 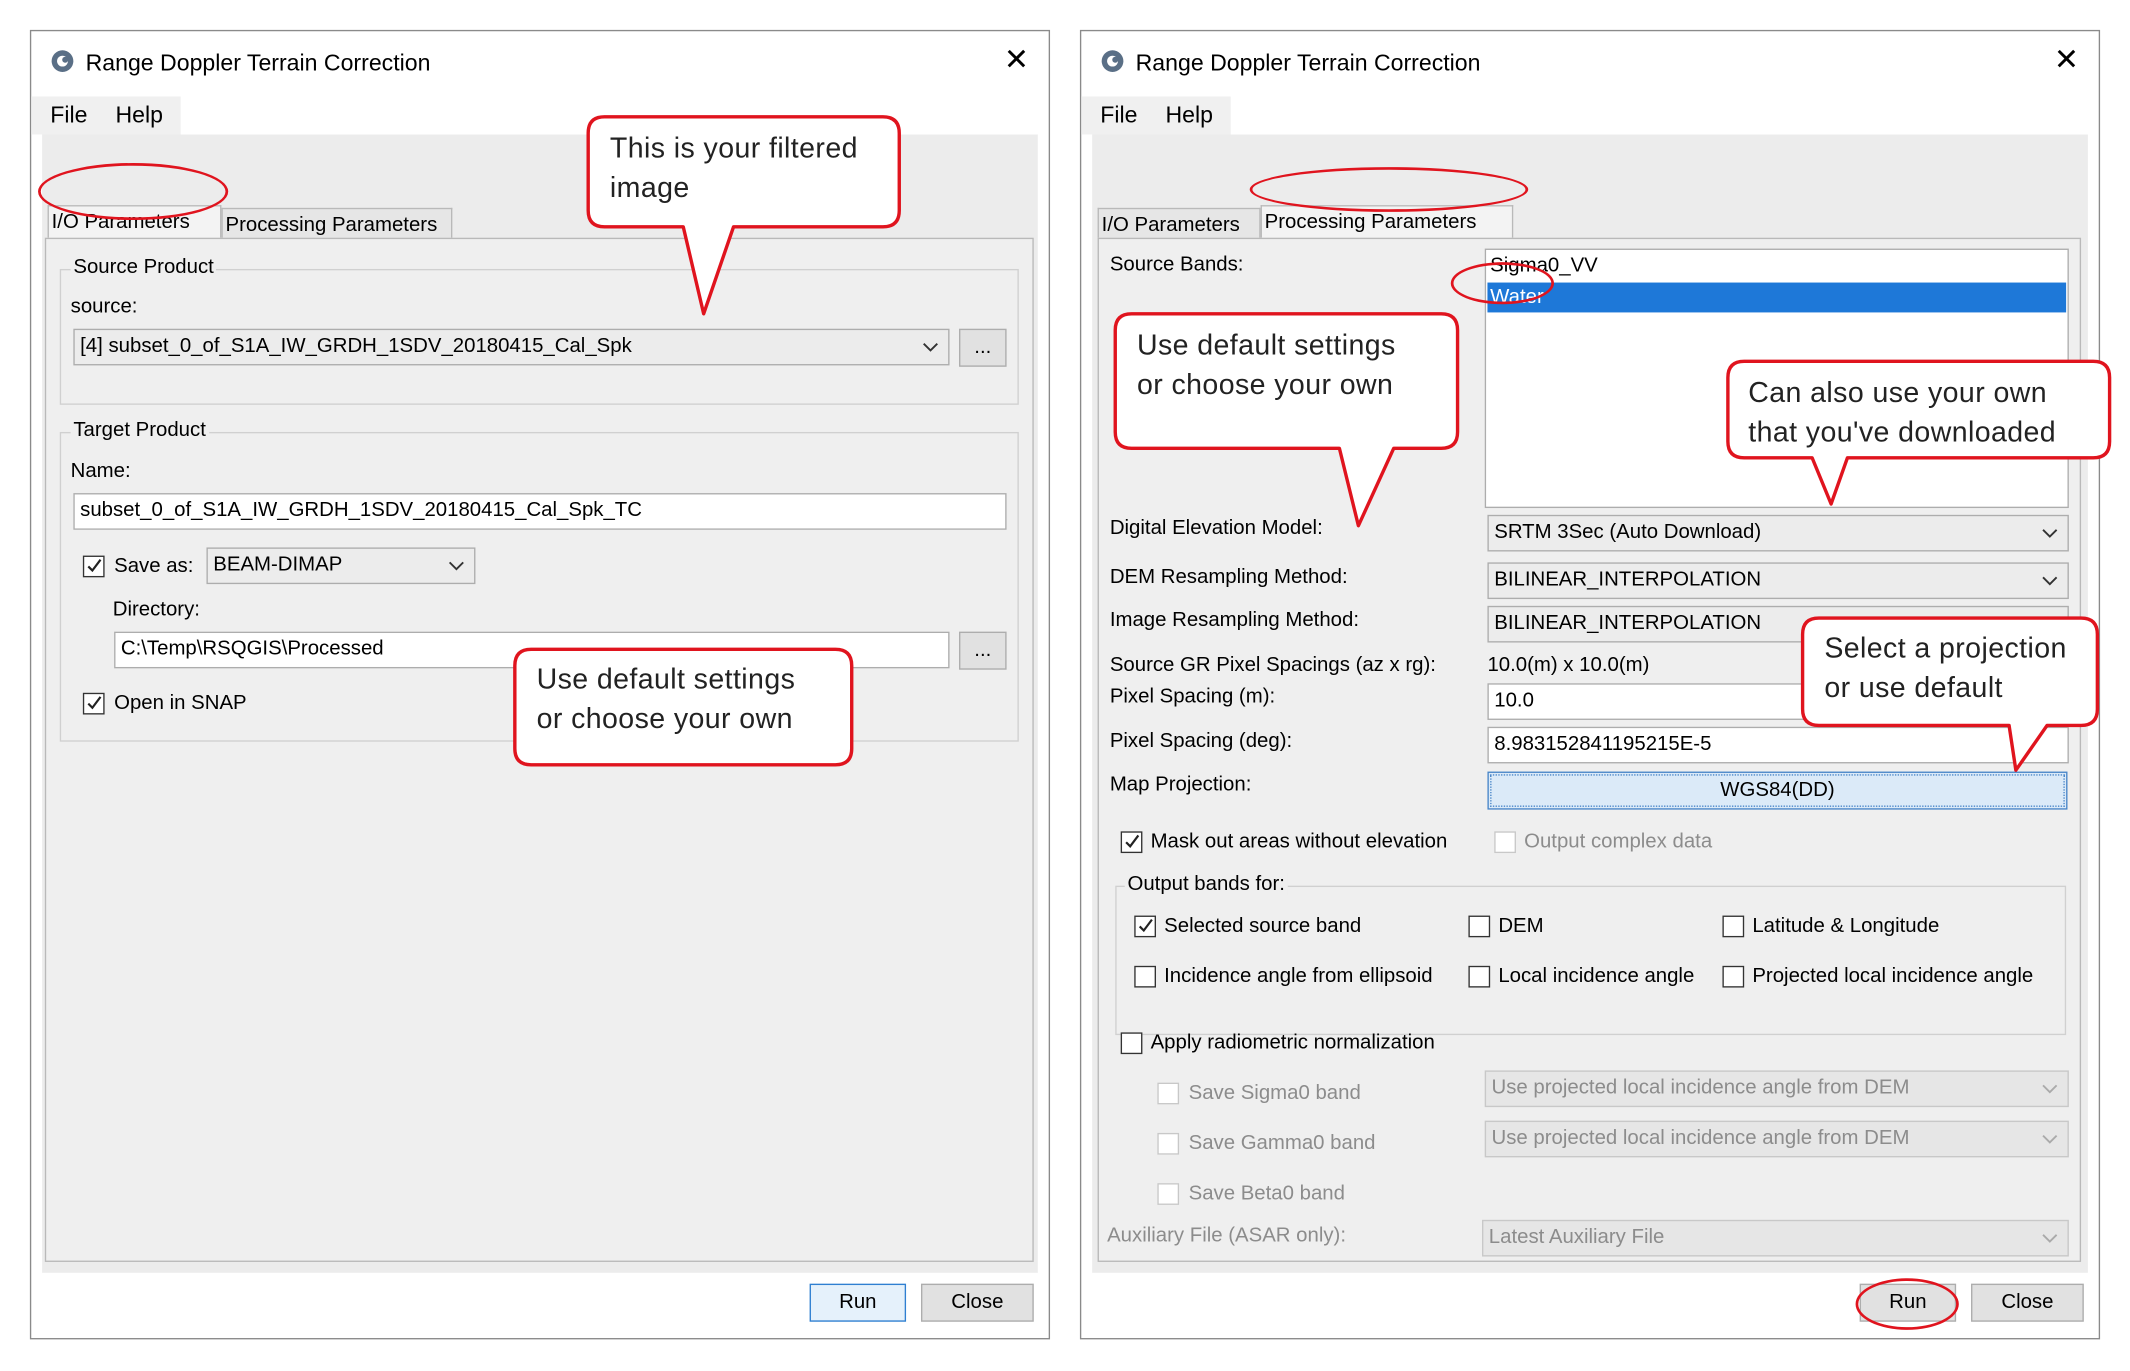 I want to click on highlight-run-button, so click(x=1907, y=1304).